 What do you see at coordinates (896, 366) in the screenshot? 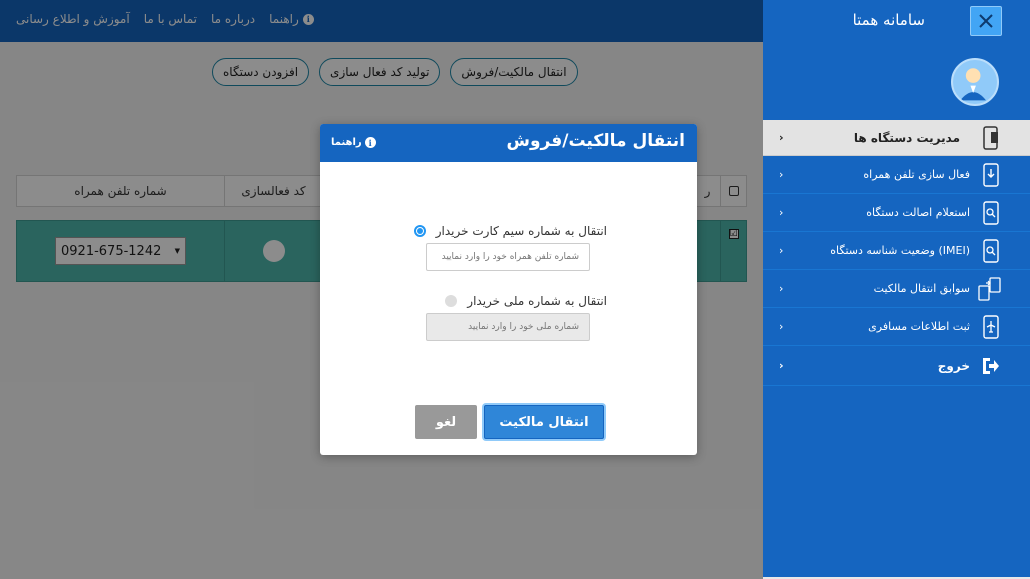
I see `sidebar-item-exit: › خروج` at bounding box center [896, 366].